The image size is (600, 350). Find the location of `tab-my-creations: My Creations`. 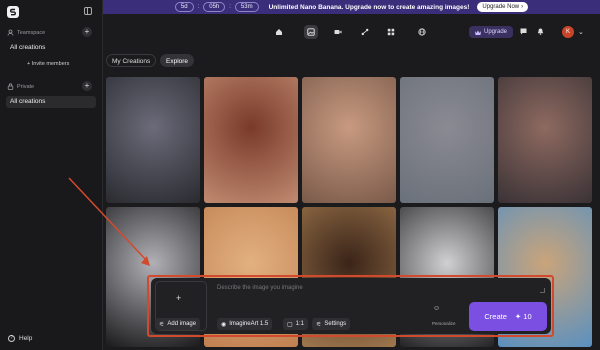

tab-my-creations: My Creations is located at coordinates (131, 60).